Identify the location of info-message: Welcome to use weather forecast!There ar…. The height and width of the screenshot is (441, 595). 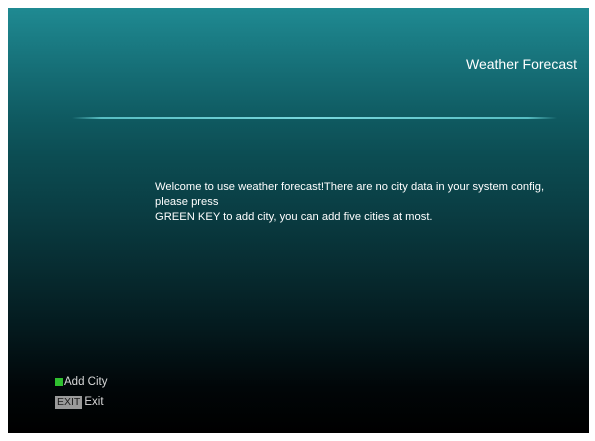
(365, 202).